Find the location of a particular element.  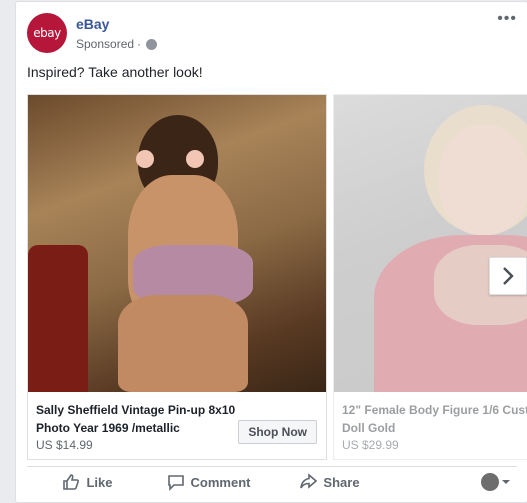

comment-button: Comment is located at coordinates (208, 482).